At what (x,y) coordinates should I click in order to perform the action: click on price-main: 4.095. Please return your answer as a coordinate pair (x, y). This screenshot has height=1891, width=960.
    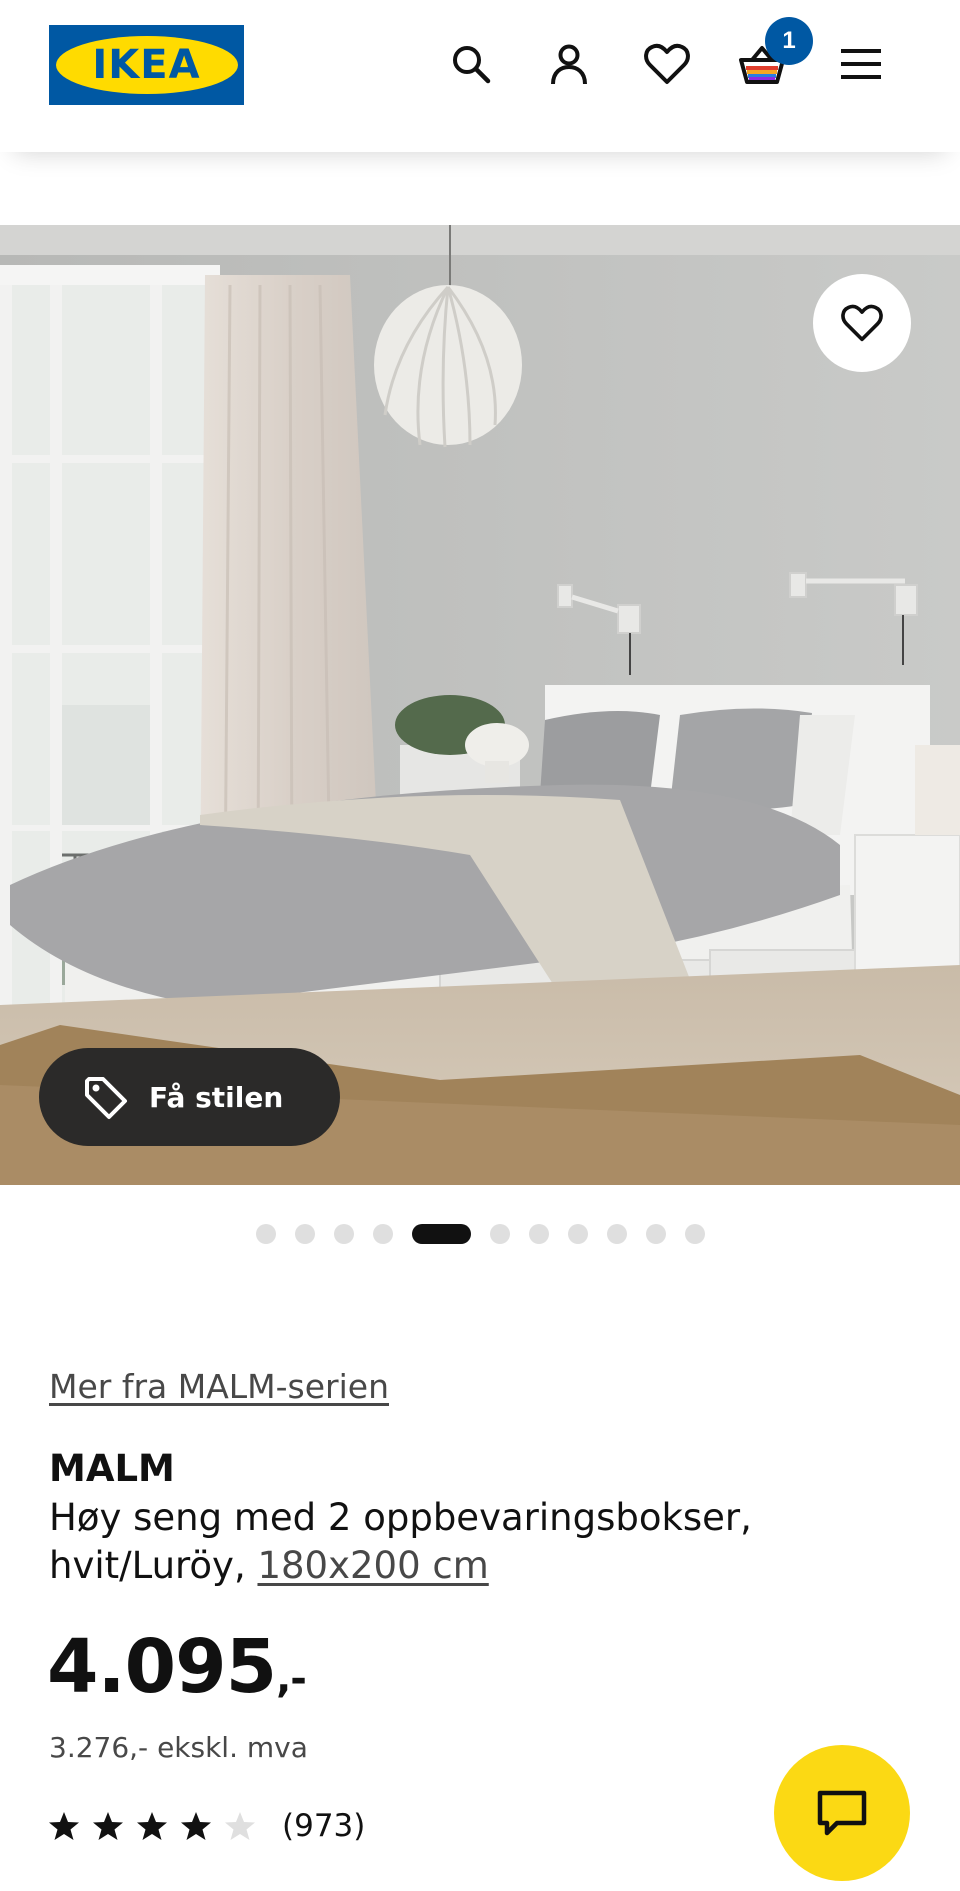
    Looking at the image, I should click on (162, 1667).